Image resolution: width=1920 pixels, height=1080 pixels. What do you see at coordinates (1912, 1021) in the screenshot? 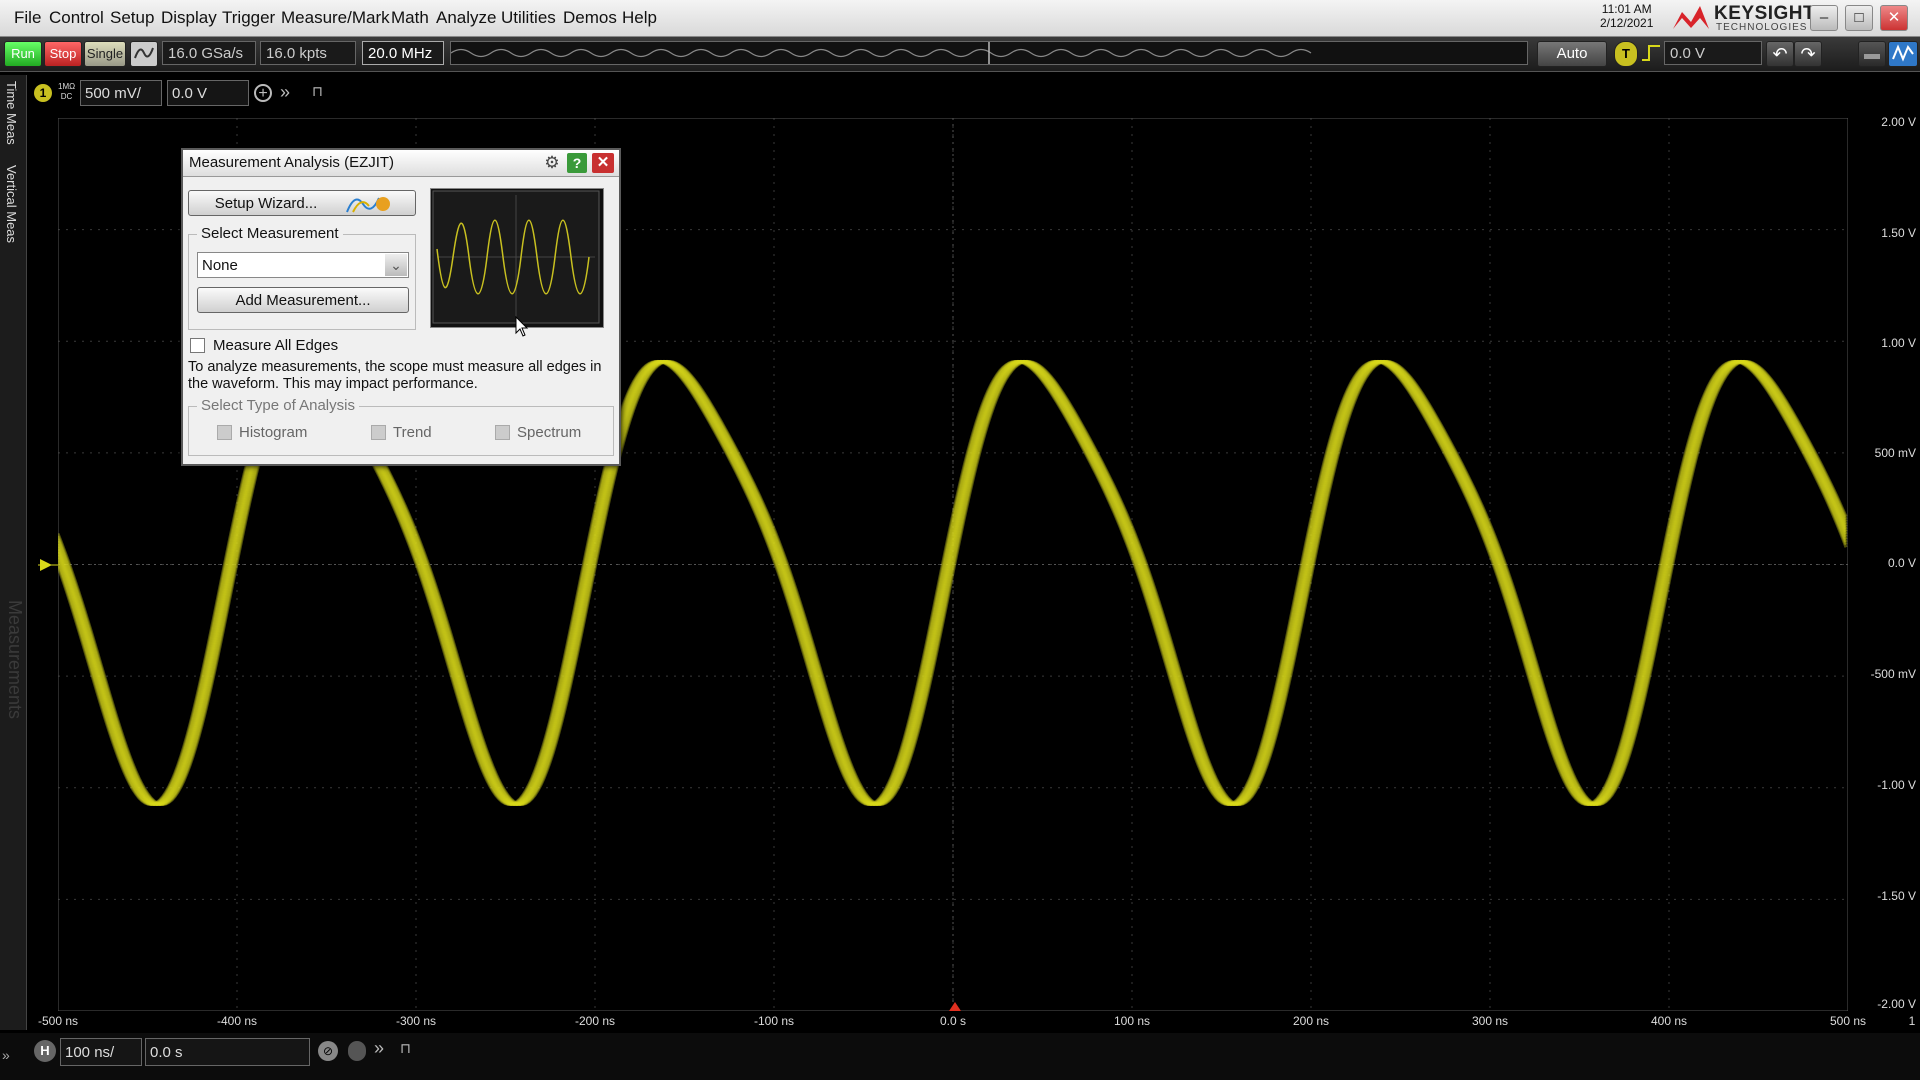
I see `x-axis-extra-label: 1` at bounding box center [1912, 1021].